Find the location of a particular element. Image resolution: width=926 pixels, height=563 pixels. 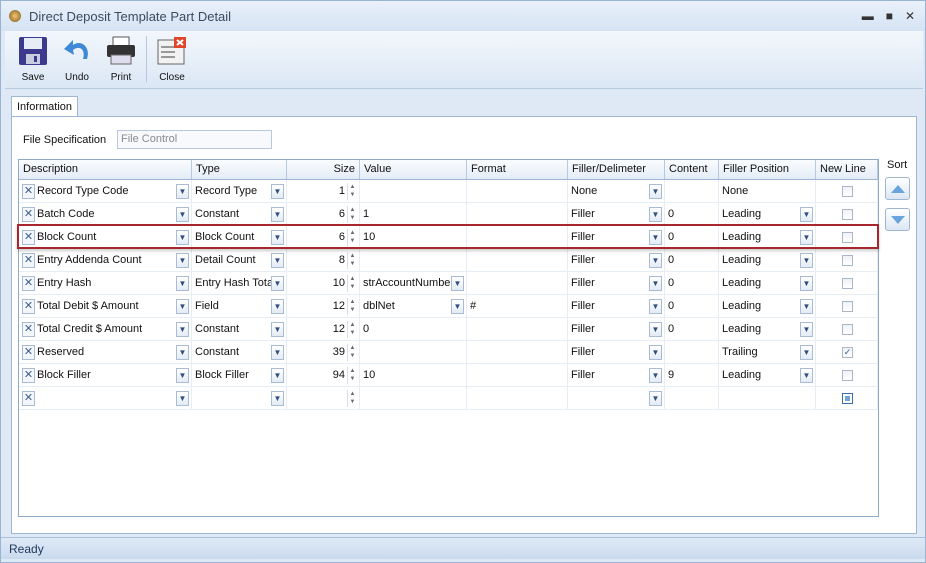

cell-filler: None ▼ is located at coordinates (616, 191).